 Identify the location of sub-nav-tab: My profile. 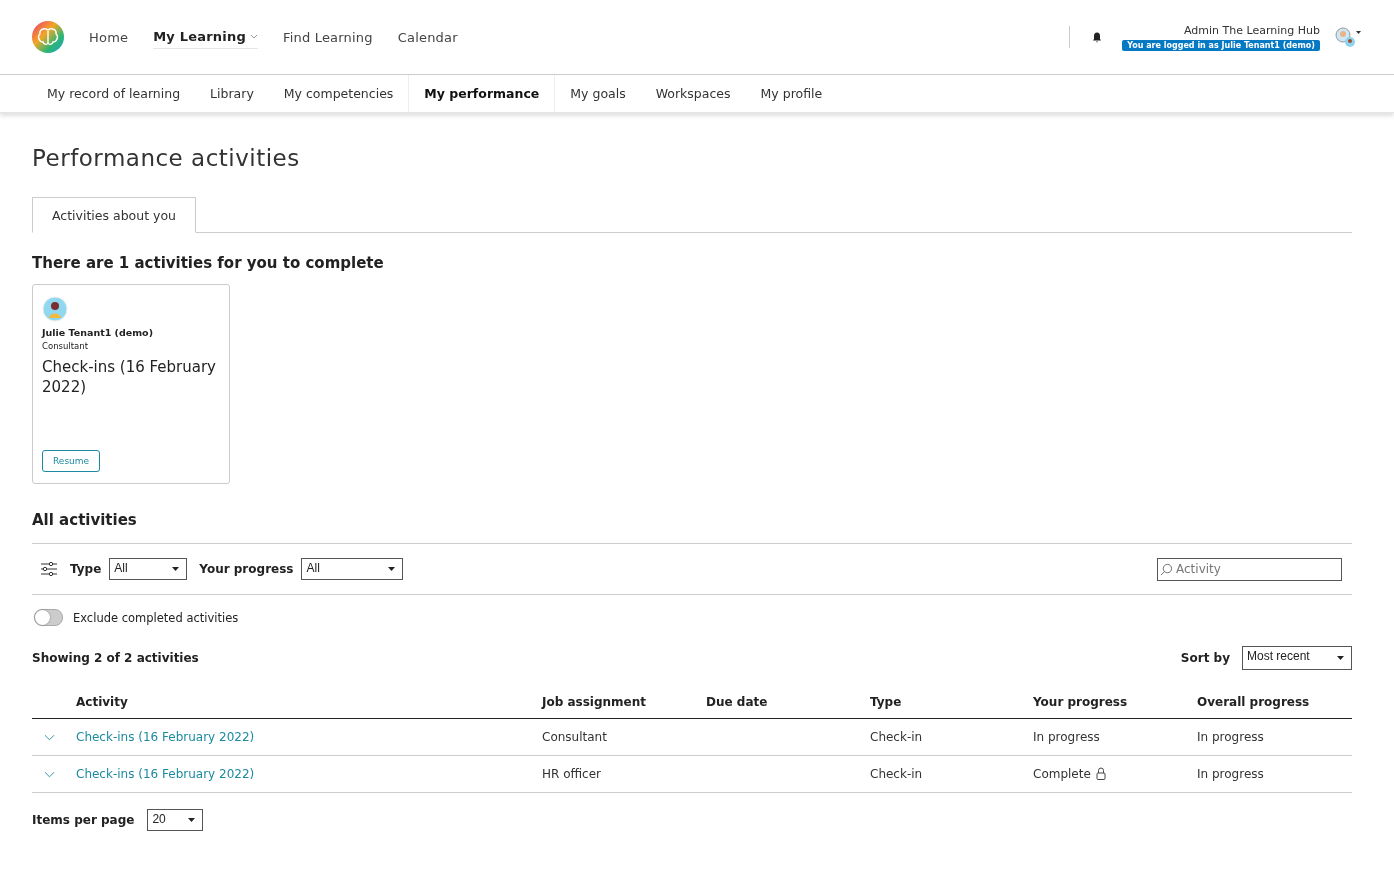
(791, 93).